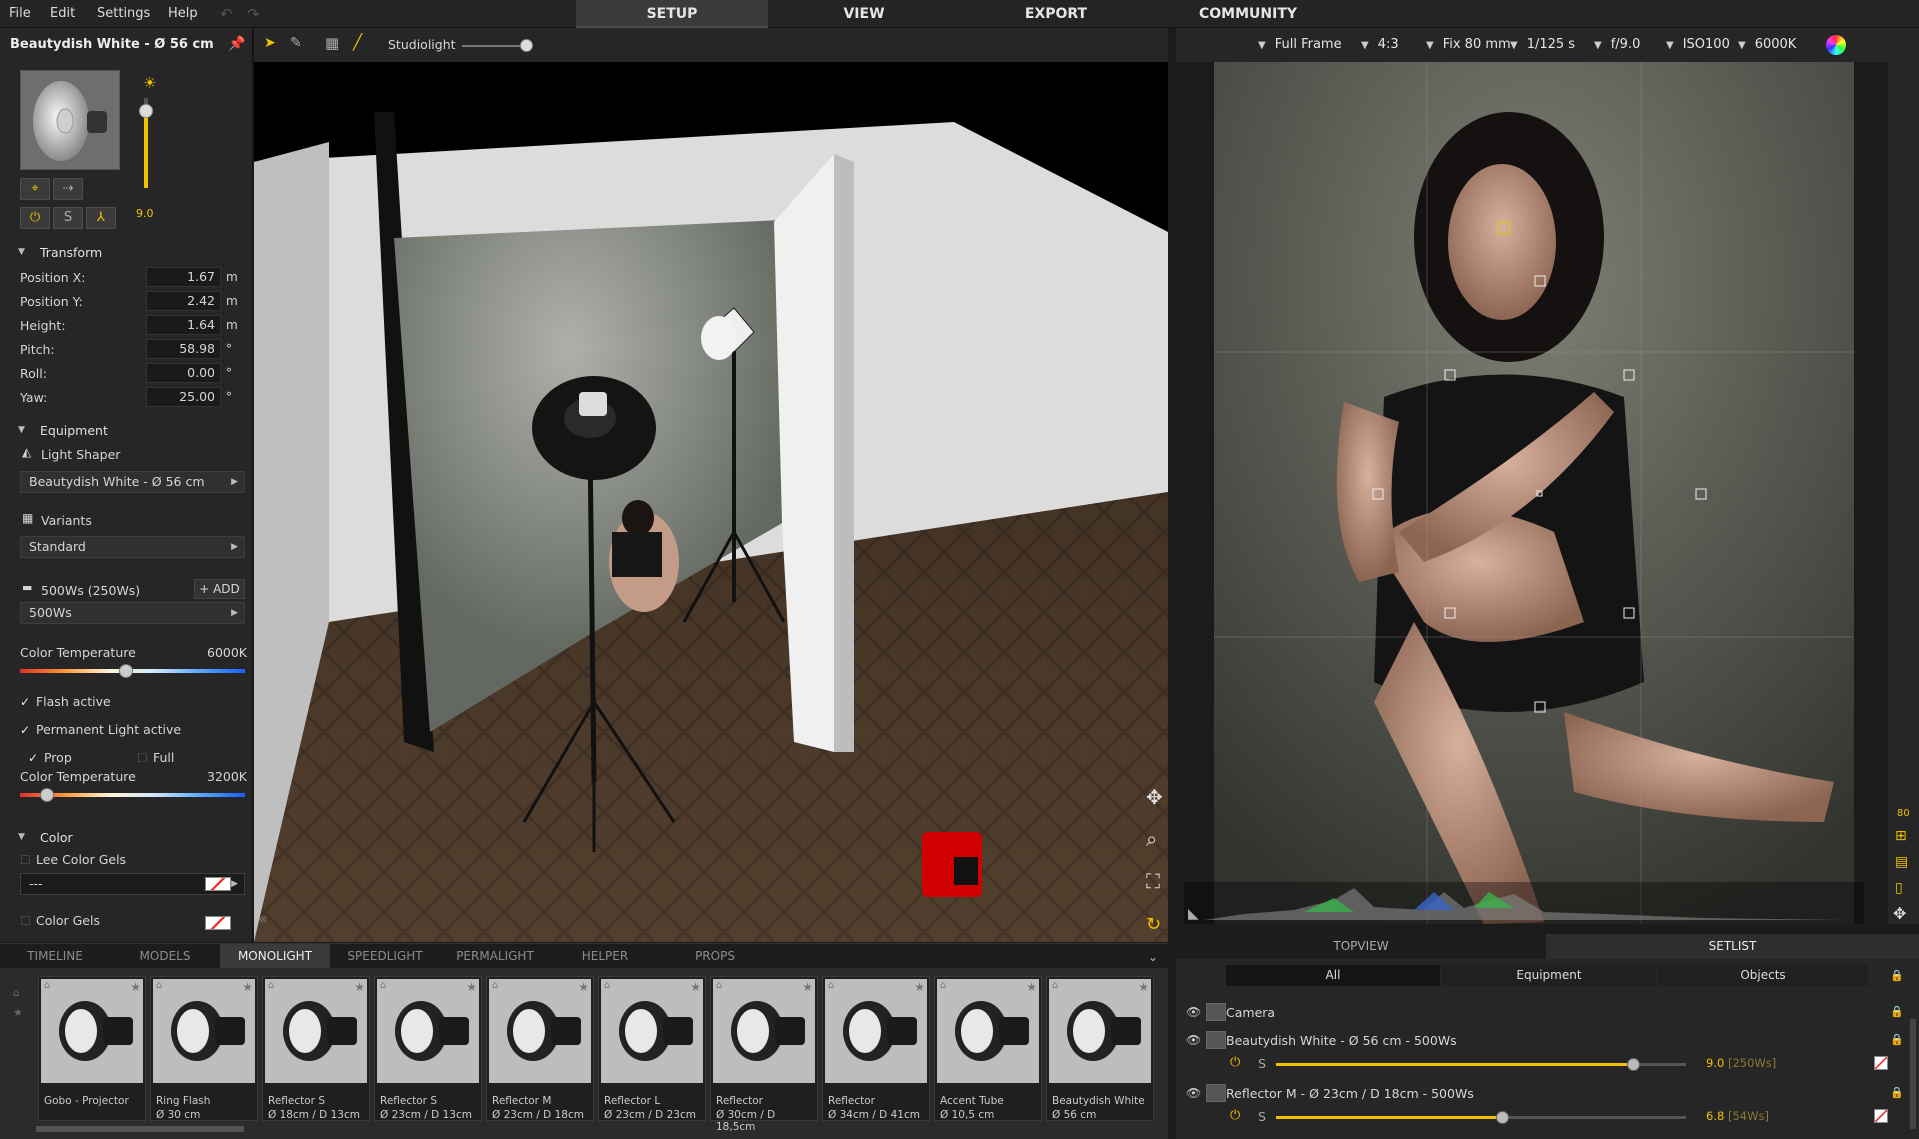 The image size is (1919, 1139). I want to click on tab-setlist: SETLIST, so click(1732, 946).